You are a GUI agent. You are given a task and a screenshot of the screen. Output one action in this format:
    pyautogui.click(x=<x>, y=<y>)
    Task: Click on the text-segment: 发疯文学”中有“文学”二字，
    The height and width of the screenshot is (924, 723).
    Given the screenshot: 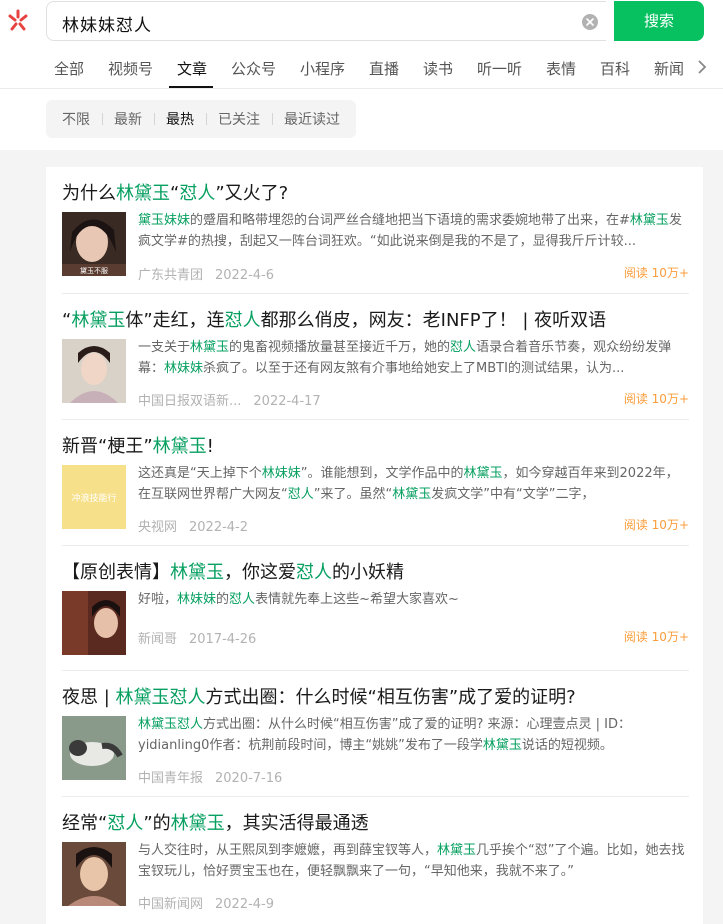 What is the action you would take?
    pyautogui.click(x=513, y=494)
    